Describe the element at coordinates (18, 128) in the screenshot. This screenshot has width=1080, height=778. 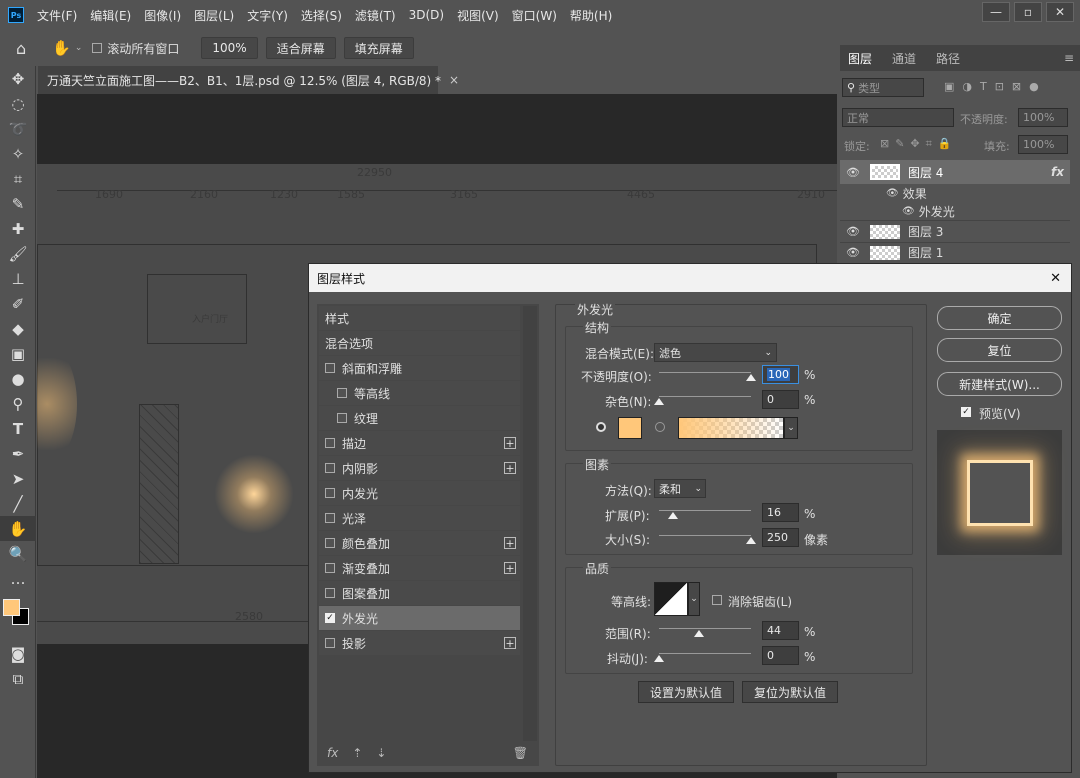
I see `lasso-tool-icon: ➰` at that location.